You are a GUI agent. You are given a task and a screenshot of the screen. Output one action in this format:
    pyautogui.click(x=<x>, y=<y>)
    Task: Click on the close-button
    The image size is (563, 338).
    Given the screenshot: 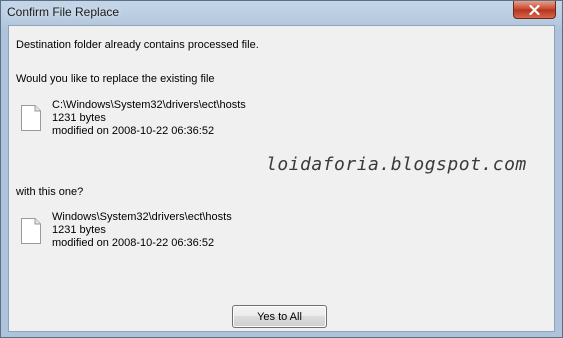 What is the action you would take?
    pyautogui.click(x=534, y=10)
    